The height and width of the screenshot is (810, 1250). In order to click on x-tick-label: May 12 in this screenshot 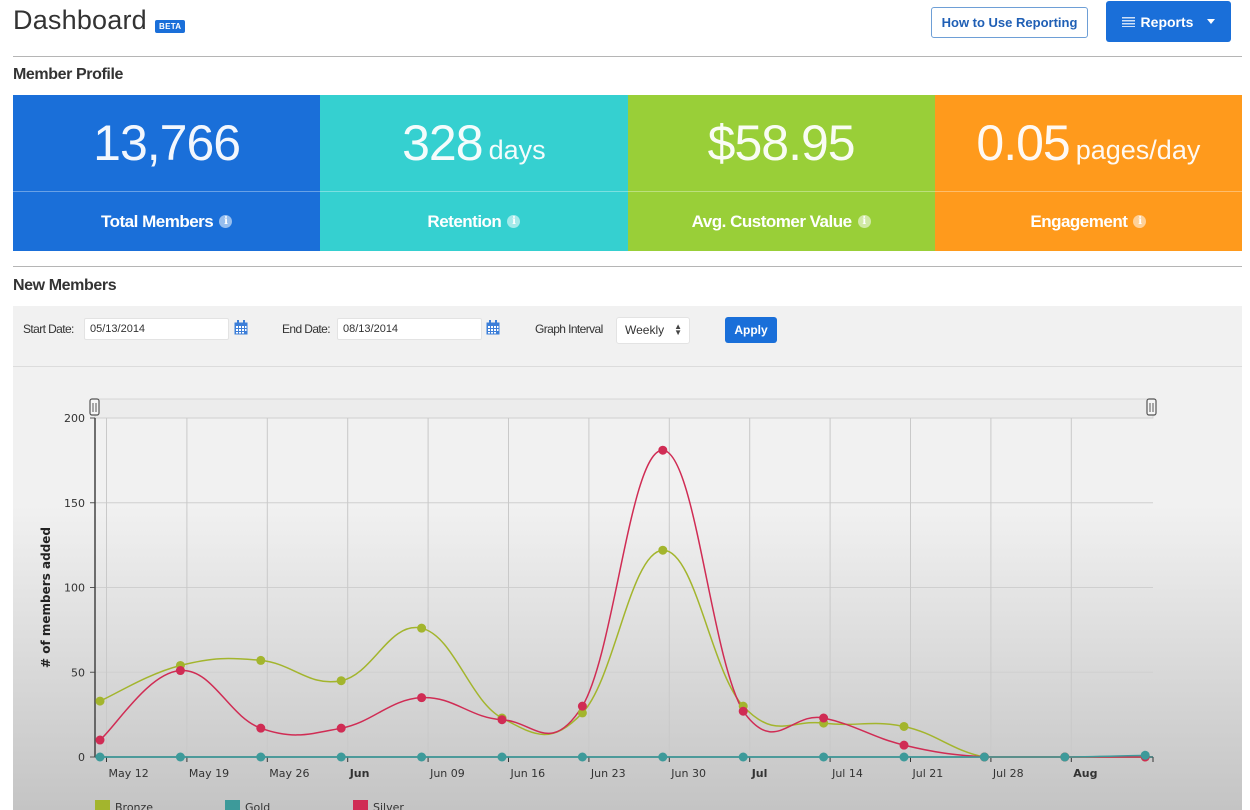, I will do `click(129, 773)`.